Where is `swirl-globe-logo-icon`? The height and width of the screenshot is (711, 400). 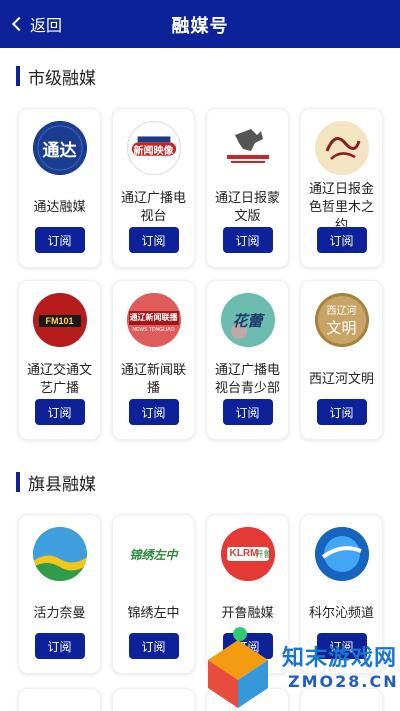
swirl-globe-logo-icon is located at coordinates (341, 554).